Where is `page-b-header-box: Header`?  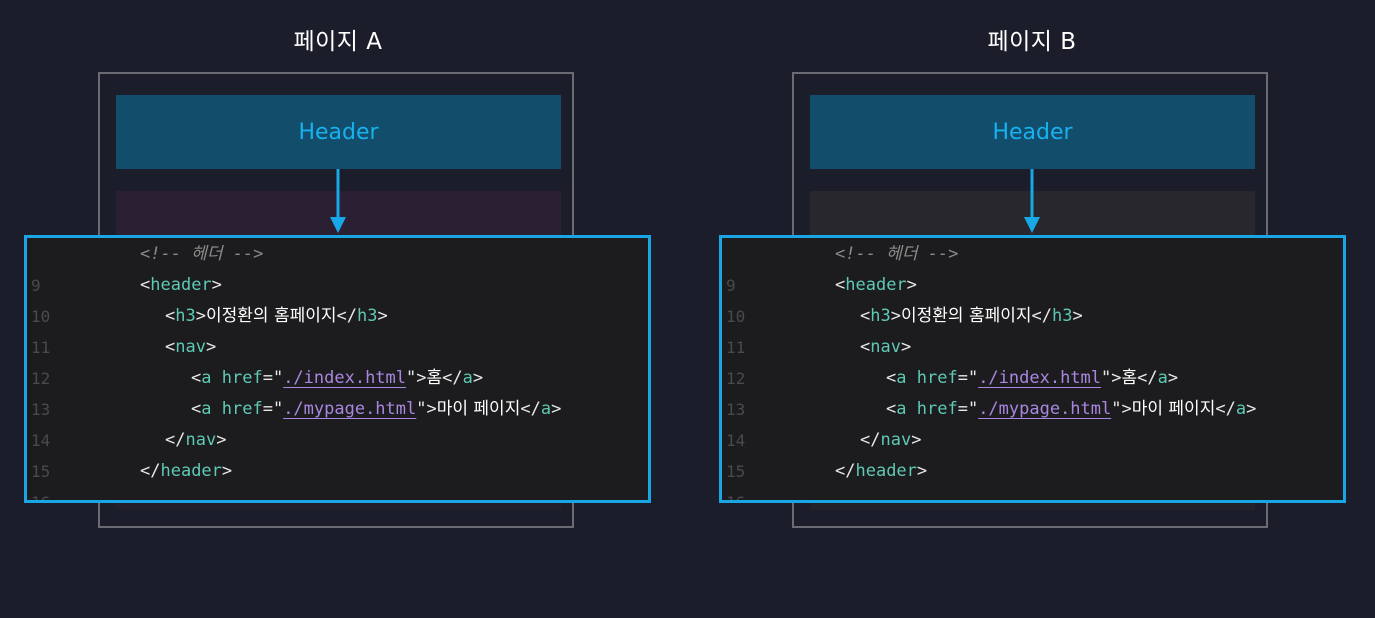 page-b-header-box: Header is located at coordinates (1032, 132).